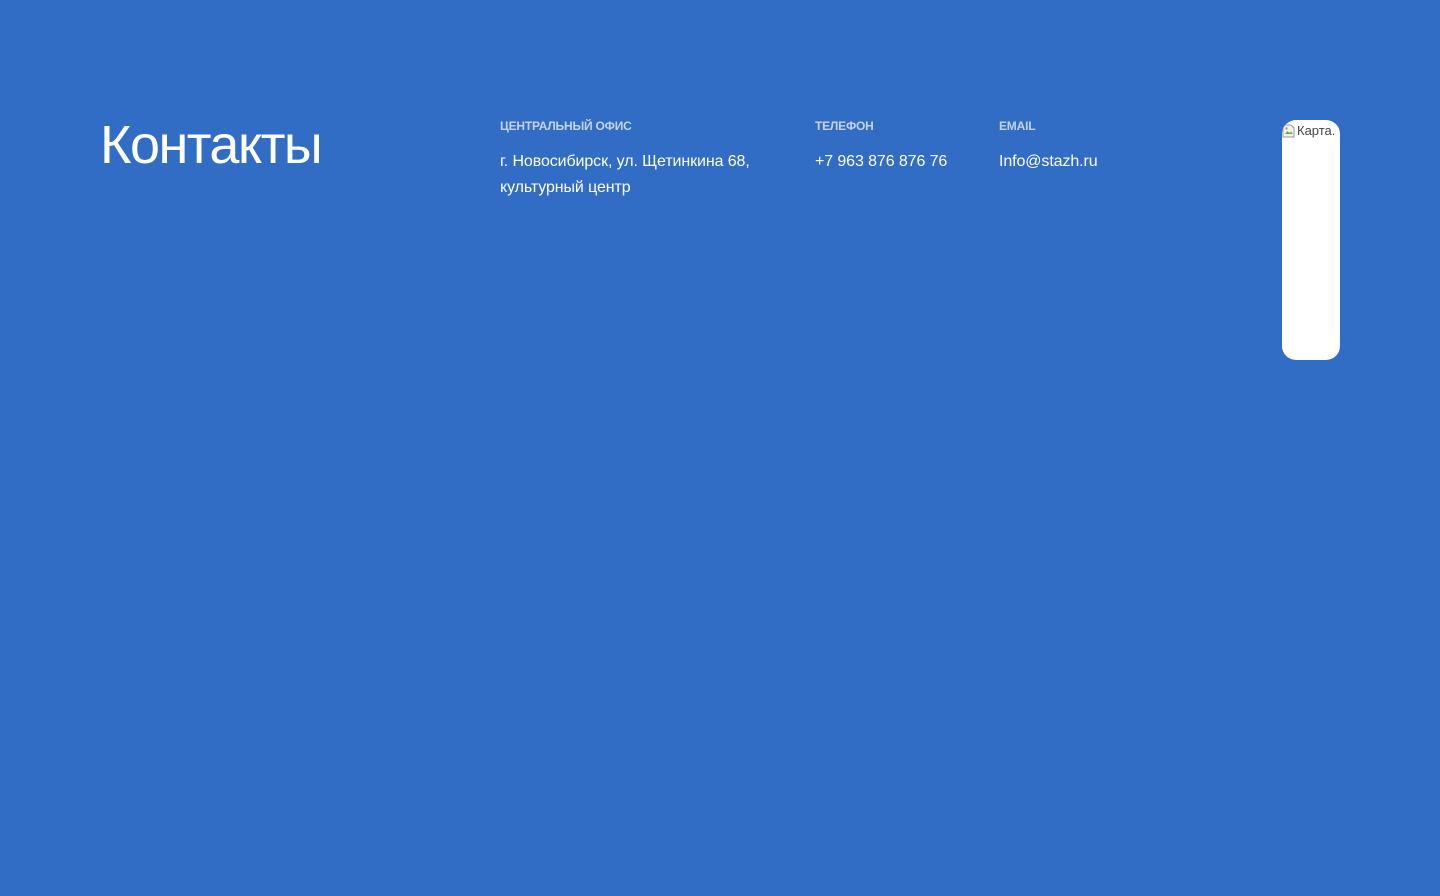  What do you see at coordinates (1048, 162) in the screenshot?
I see `email-link: Info@stazh.ru` at bounding box center [1048, 162].